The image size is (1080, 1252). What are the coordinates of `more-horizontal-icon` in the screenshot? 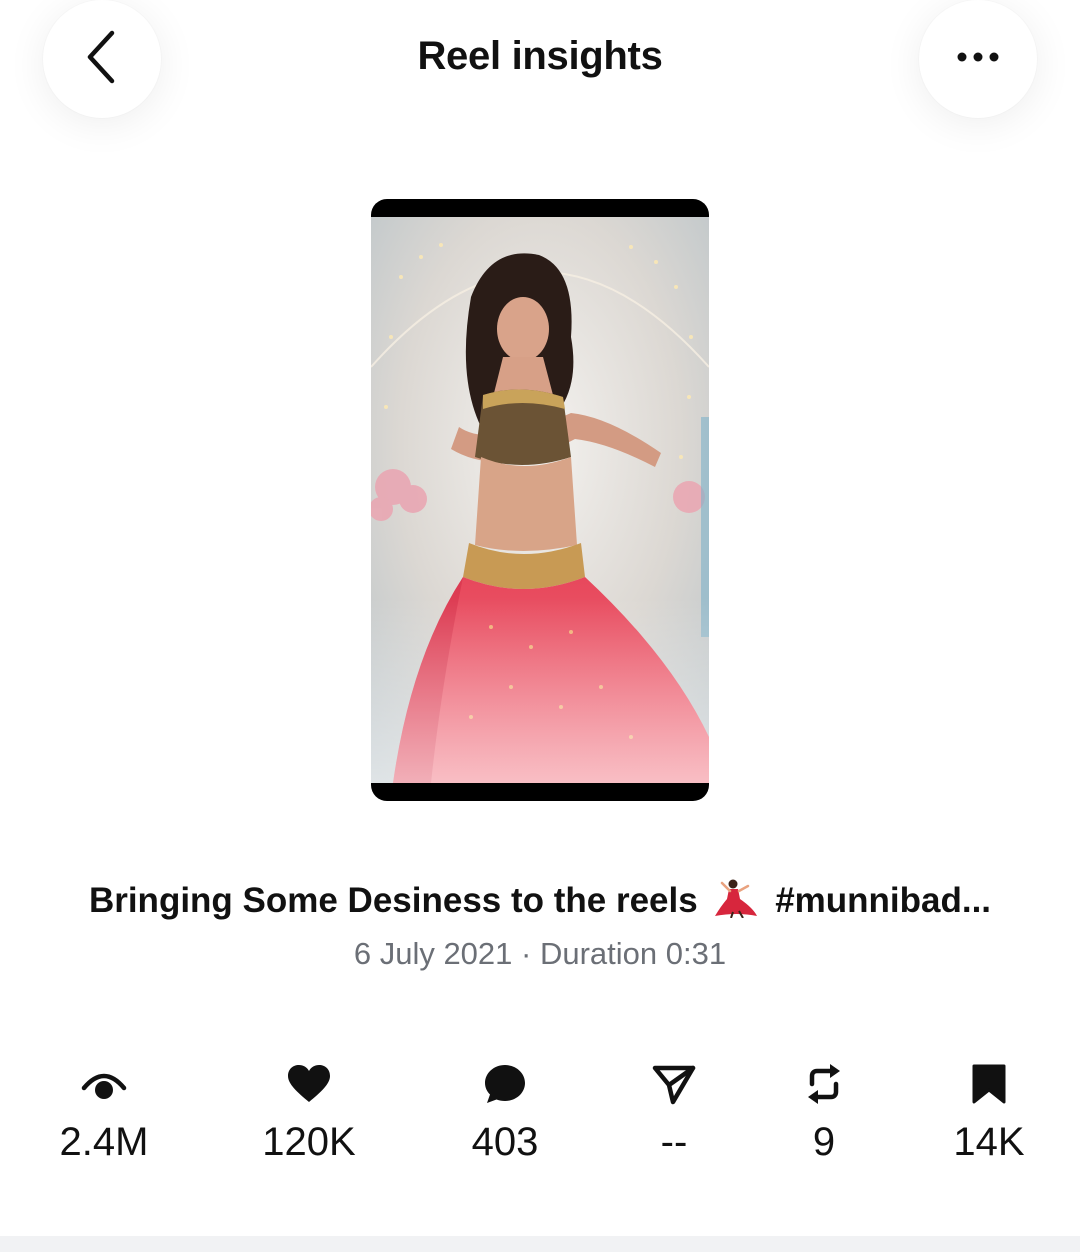 It's located at (978, 59).